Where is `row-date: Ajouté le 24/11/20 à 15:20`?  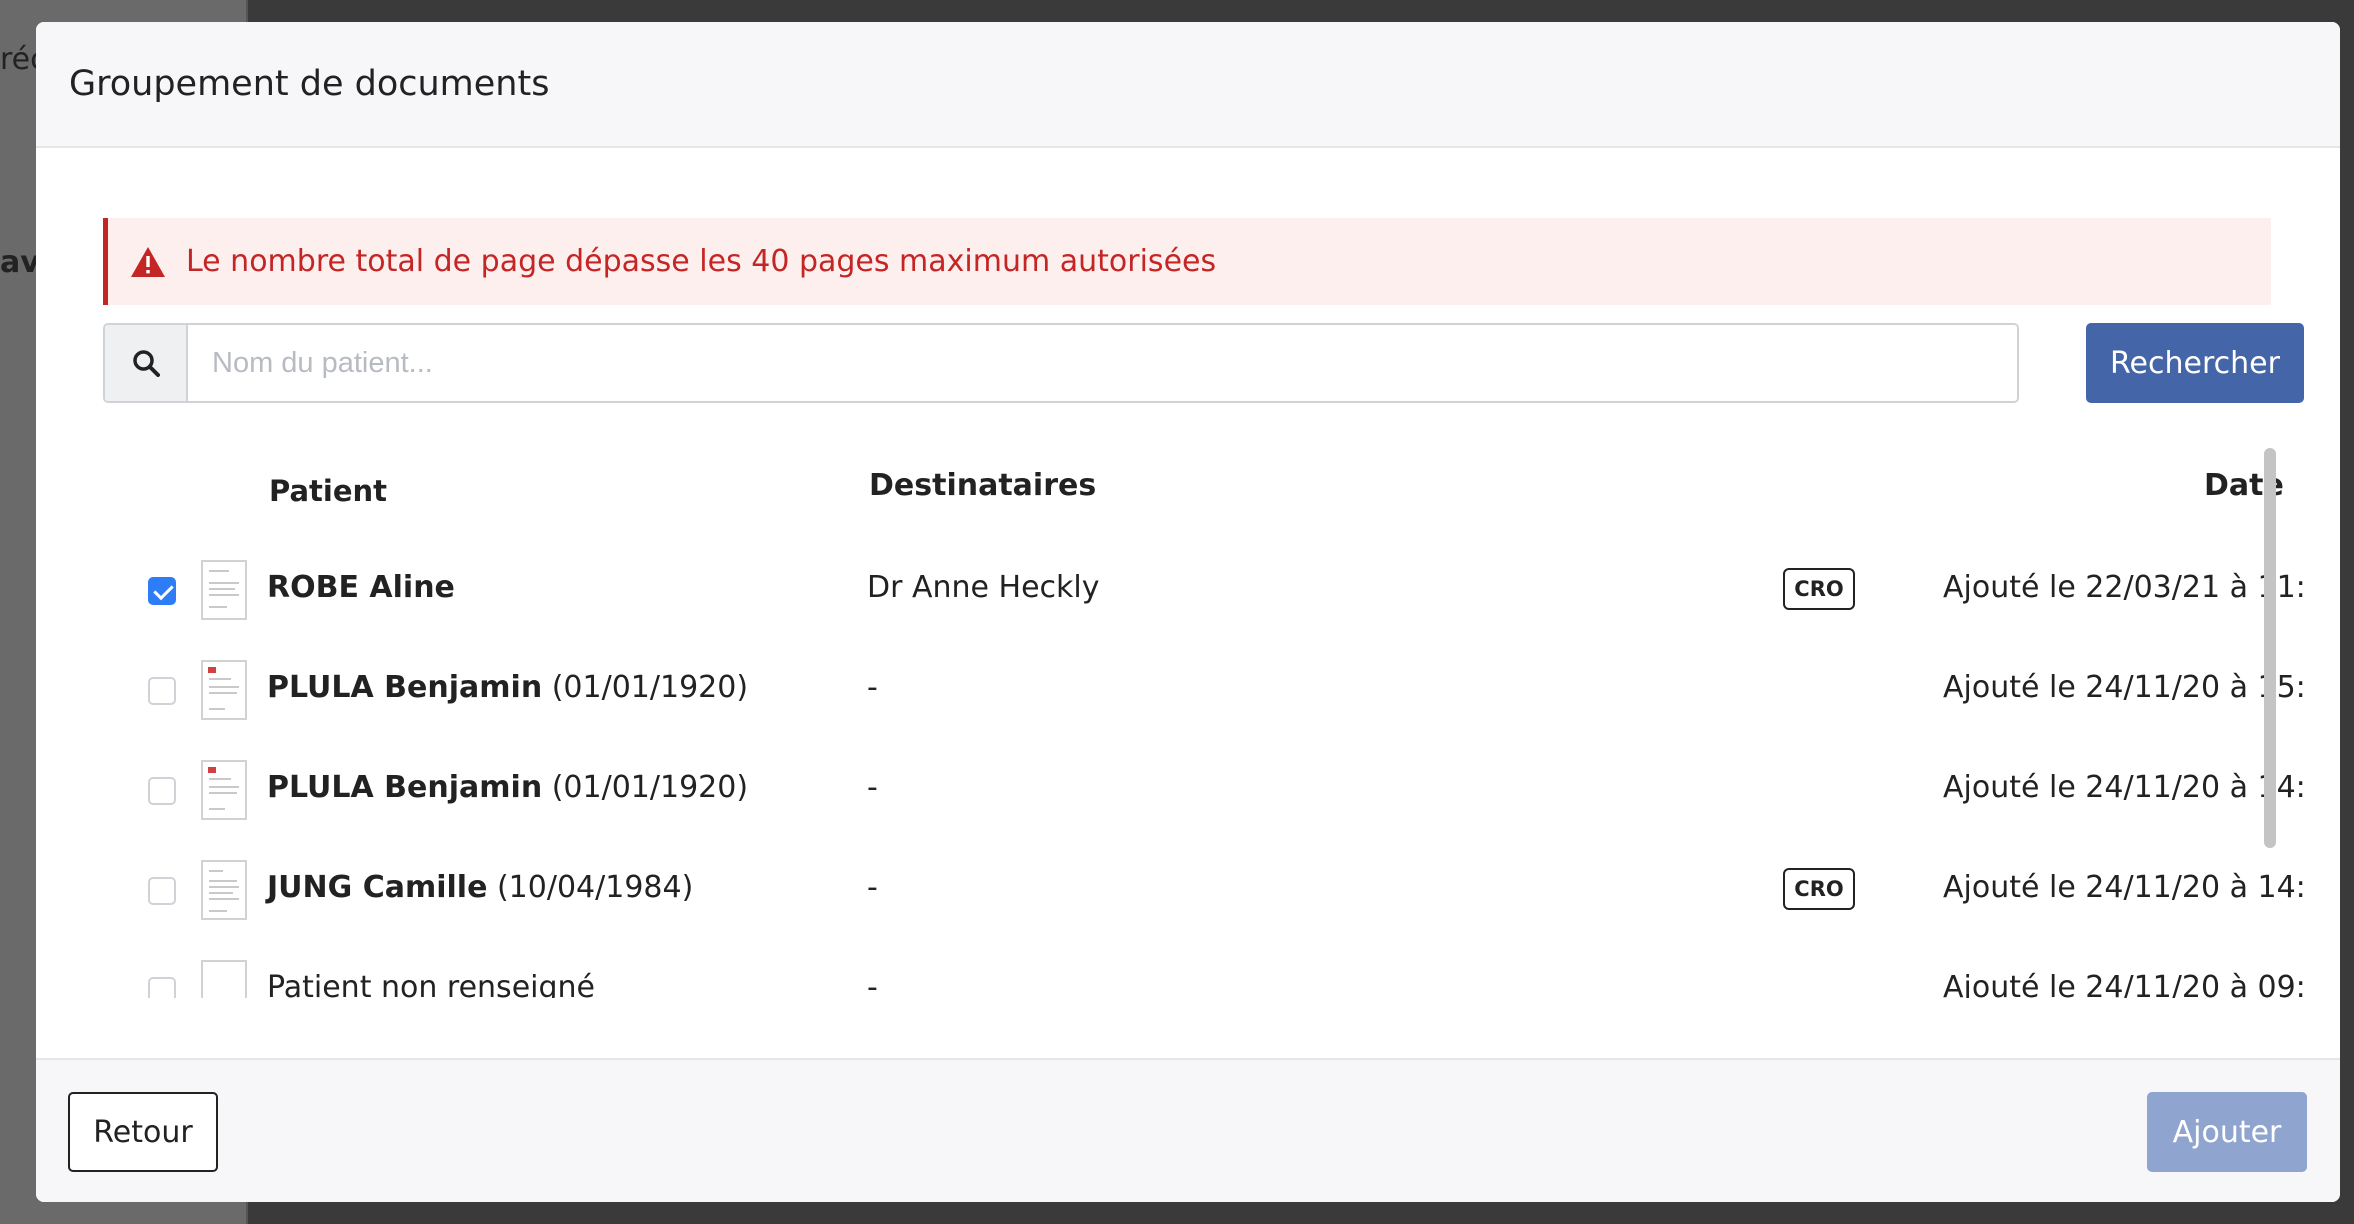 row-date: Ajouté le 24/11/20 à 15:20 is located at coordinates (2123, 687).